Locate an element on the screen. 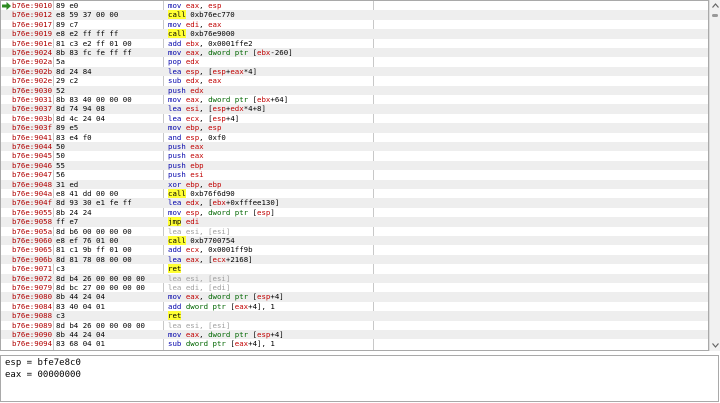 This screenshot has height=403, width=720. instruction-text: call 0xb76ec770 is located at coordinates (201, 15).